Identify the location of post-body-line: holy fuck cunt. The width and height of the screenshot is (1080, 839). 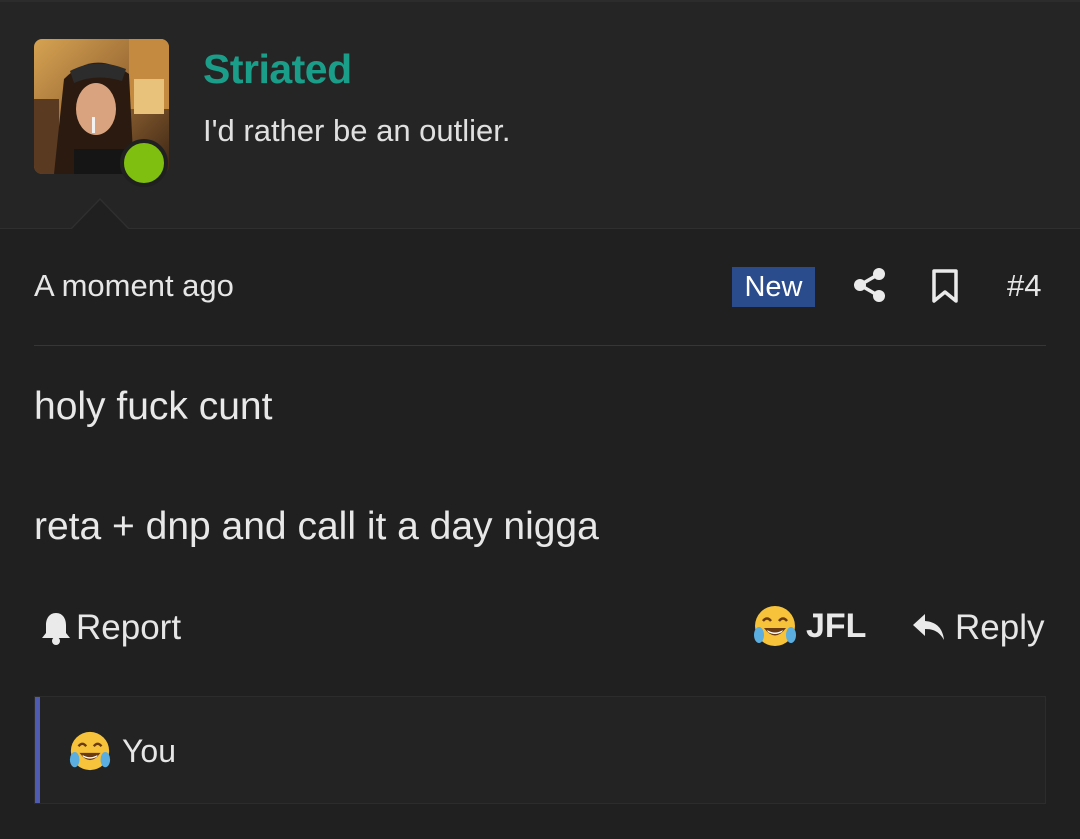
(153, 406).